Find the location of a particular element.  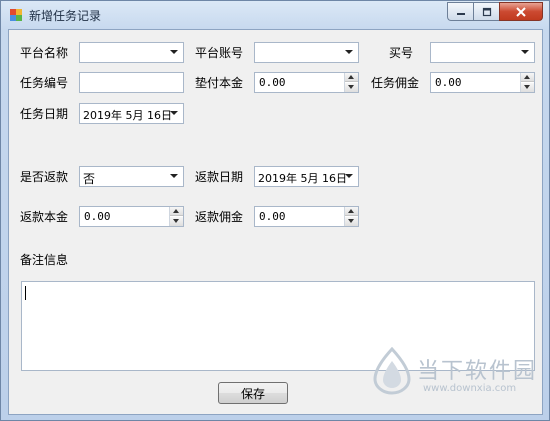

caption-buttons is located at coordinates (495, 12).